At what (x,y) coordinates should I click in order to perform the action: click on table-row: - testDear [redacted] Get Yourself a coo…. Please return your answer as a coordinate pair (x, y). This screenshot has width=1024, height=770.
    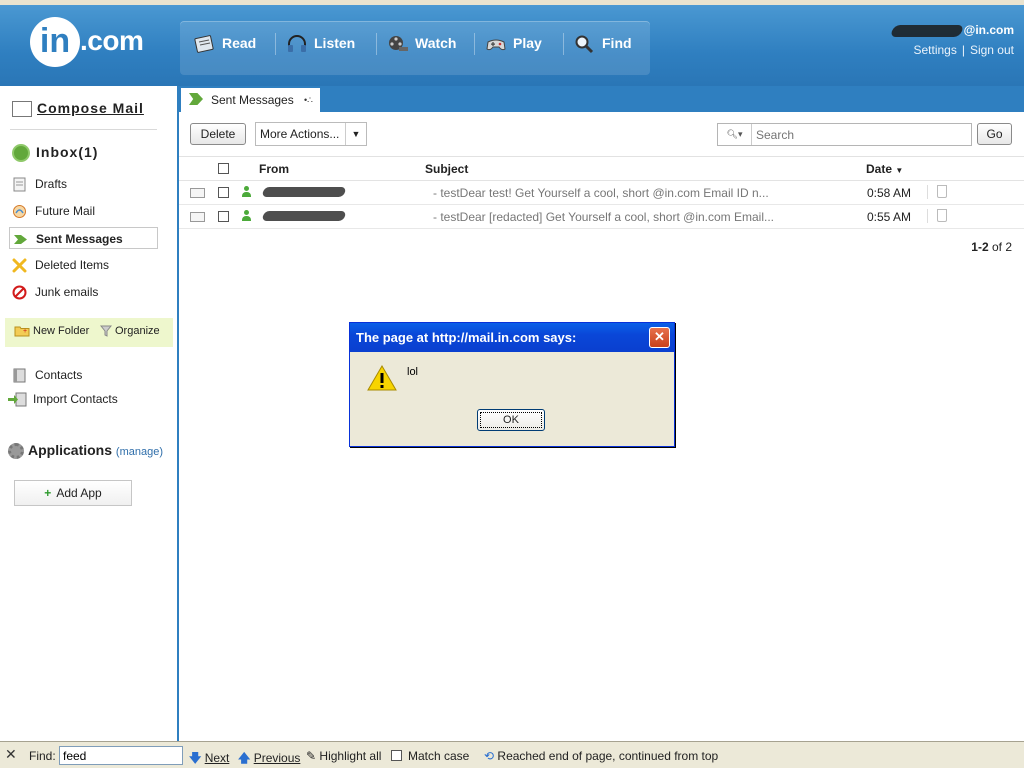
    Looking at the image, I should click on (601, 217).